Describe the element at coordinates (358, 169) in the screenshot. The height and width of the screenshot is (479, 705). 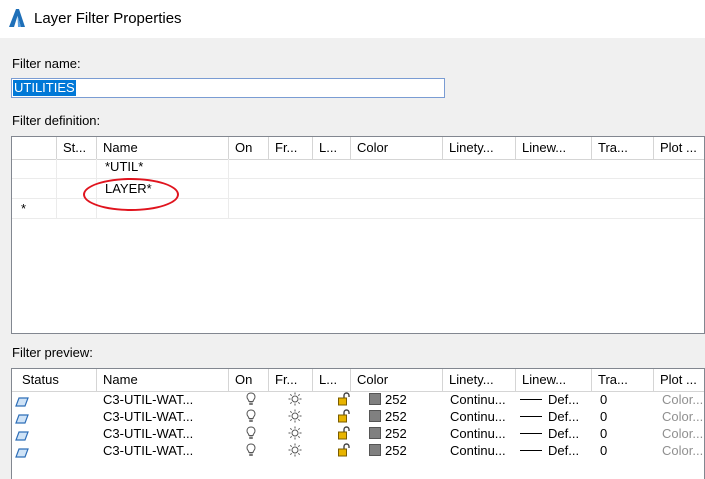
I see `table-row: *UTIL*` at that location.